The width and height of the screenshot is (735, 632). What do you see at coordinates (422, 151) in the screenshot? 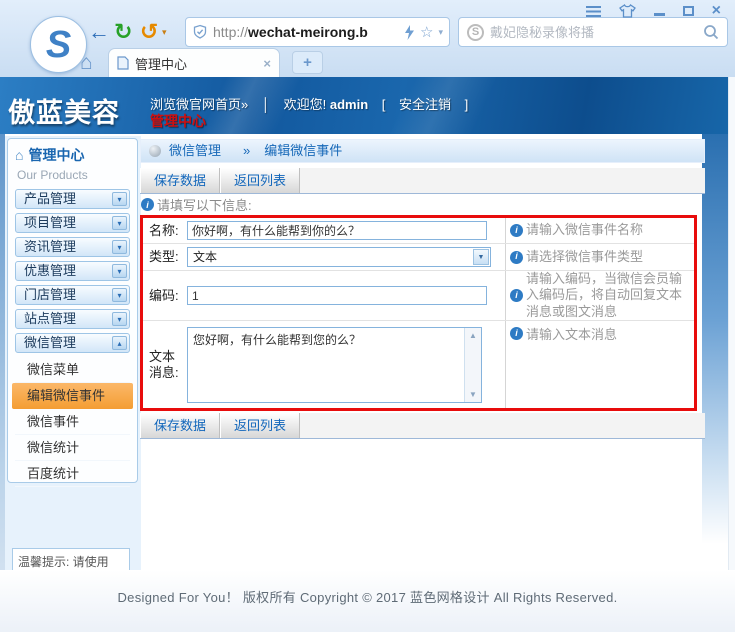
I see `breadcrumb: 微信管理 » 编辑微信事件` at bounding box center [422, 151].